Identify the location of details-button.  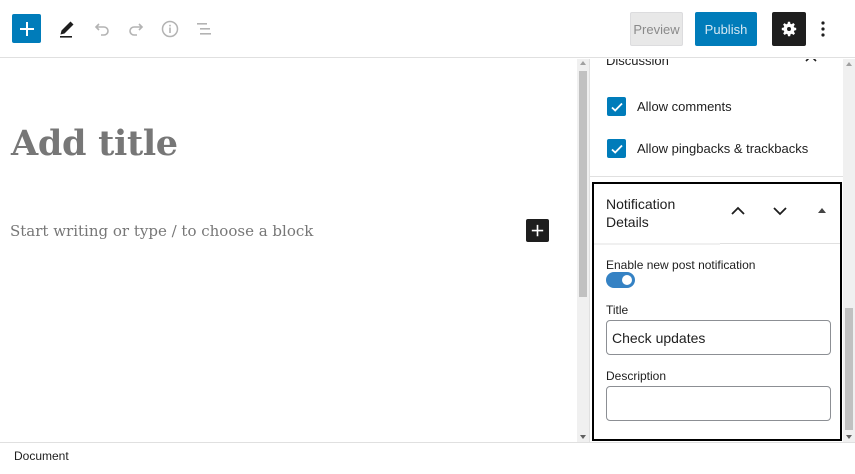
(169, 28).